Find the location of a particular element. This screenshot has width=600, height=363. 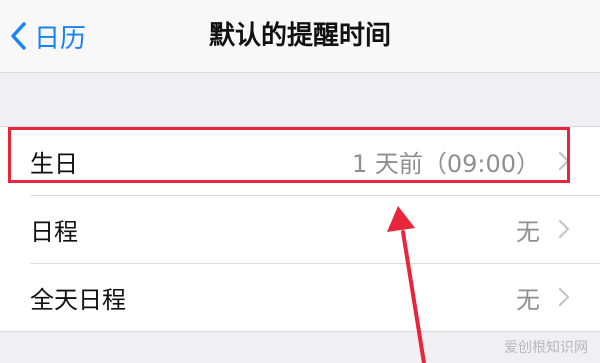

birthday-label: 生日 is located at coordinates (54, 163).